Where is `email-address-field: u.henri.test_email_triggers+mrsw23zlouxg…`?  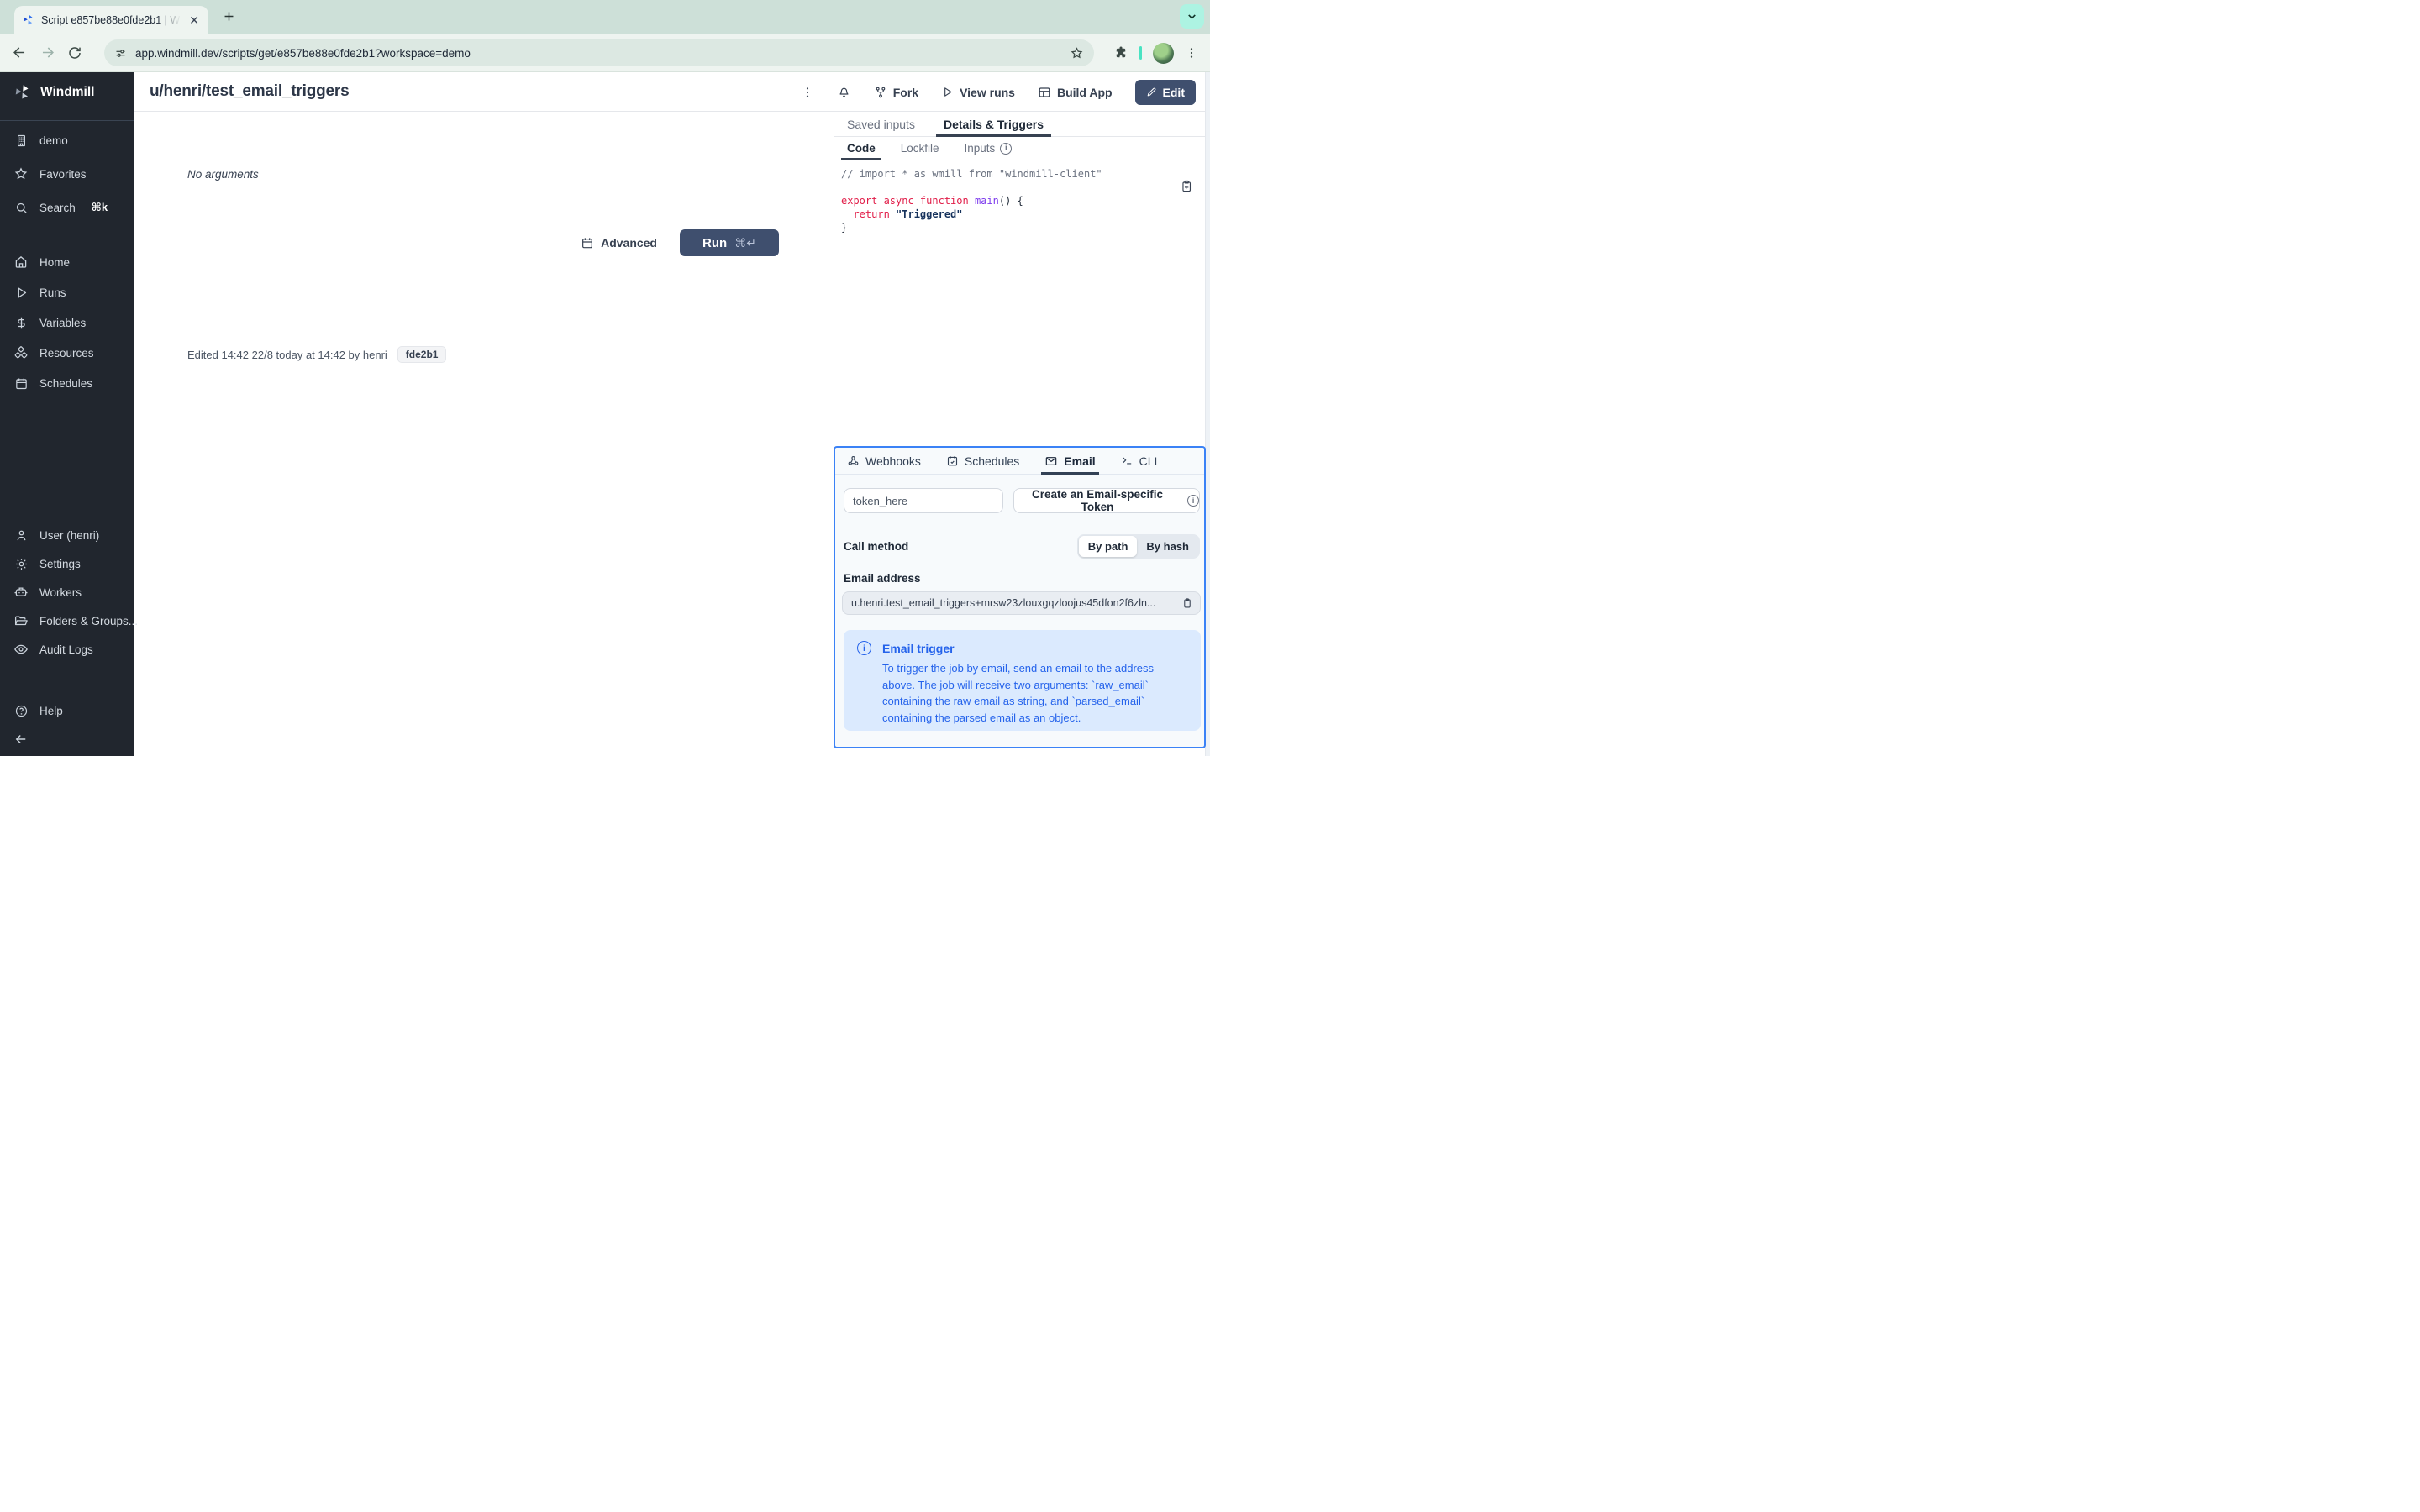
email-address-field: u.henri.test_email_triggers+mrsw23zlouxg… is located at coordinates (1022, 603).